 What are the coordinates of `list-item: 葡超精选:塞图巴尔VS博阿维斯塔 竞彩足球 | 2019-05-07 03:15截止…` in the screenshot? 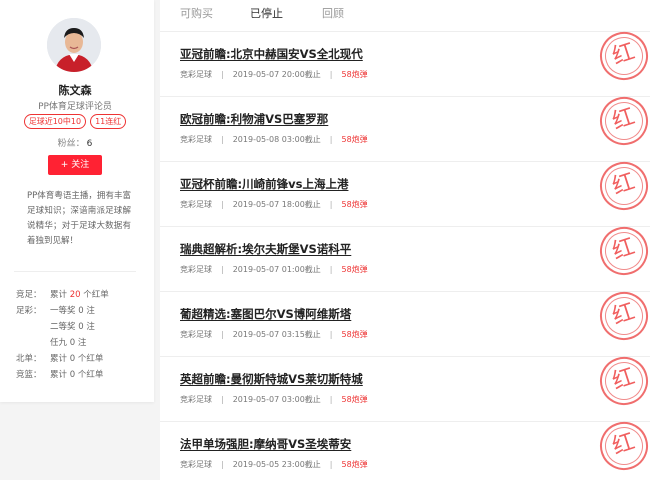 It's located at (405, 321).